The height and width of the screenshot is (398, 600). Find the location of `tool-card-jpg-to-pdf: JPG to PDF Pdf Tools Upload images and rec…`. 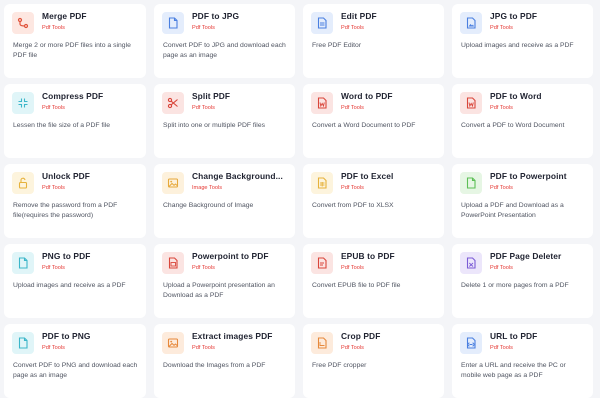

tool-card-jpg-to-pdf: JPG to PDF Pdf Tools Upload images and rec… is located at coordinates (522, 41).